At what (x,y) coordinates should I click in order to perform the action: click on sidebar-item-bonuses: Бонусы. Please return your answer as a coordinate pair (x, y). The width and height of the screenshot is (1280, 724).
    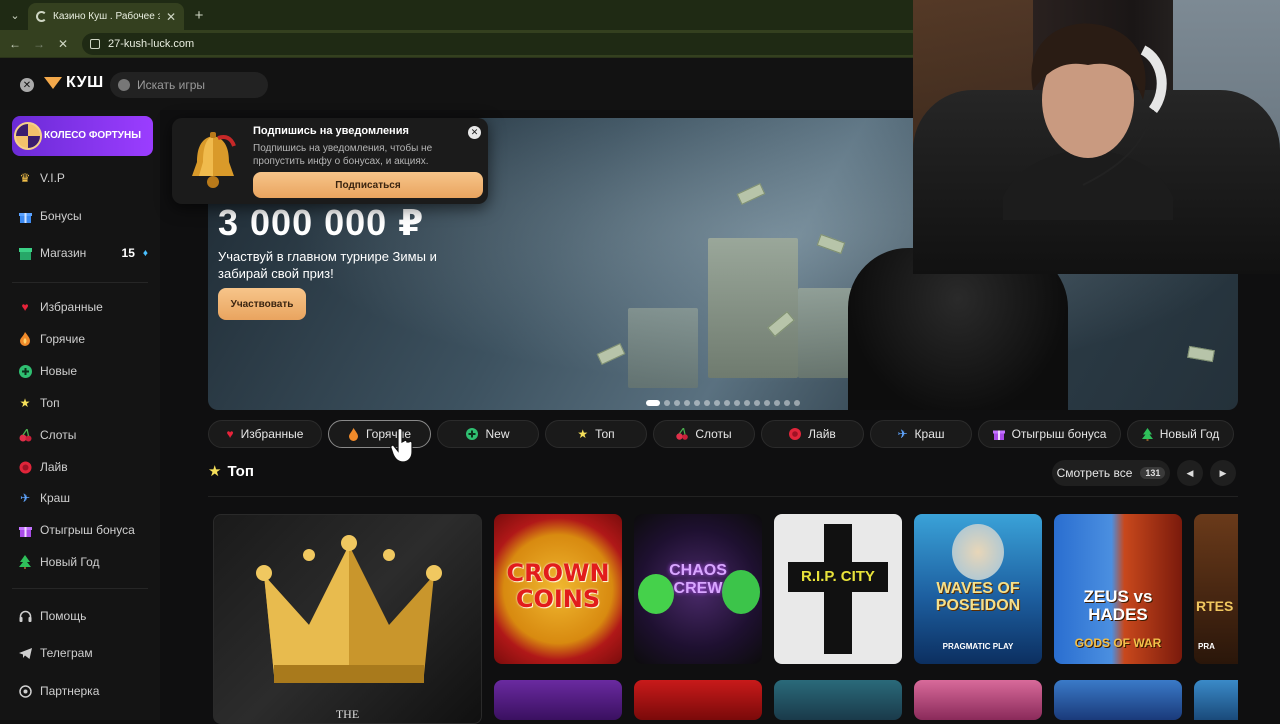
    Looking at the image, I should click on (83, 216).